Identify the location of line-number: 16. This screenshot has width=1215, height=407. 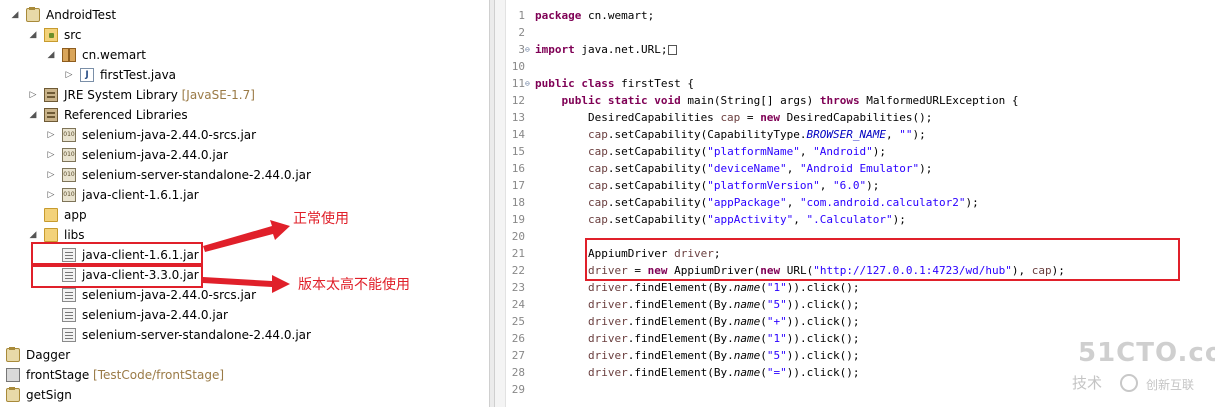
(518, 168).